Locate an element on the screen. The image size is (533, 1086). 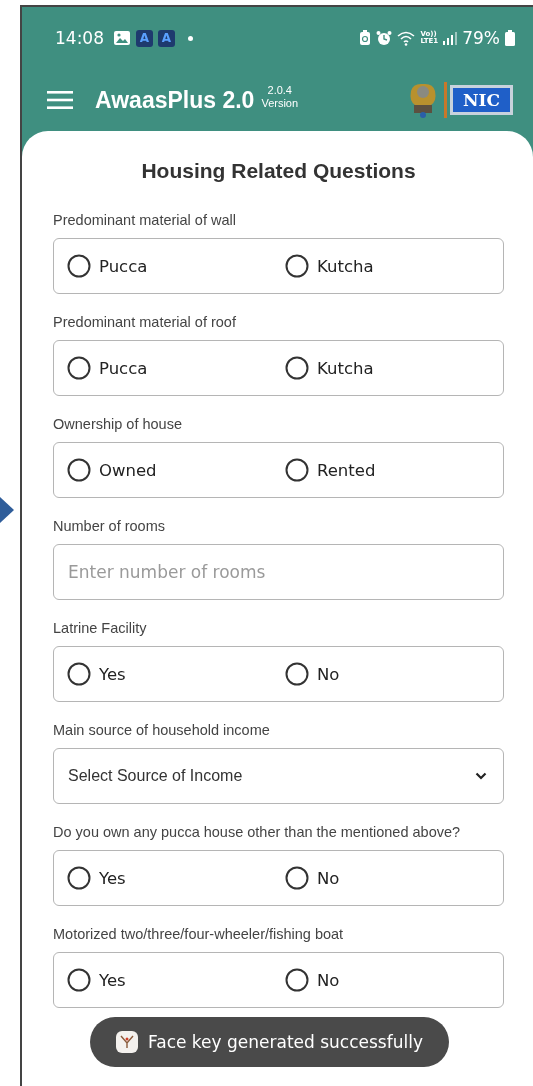
question-label: Number of rooms is located at coordinates (109, 526).